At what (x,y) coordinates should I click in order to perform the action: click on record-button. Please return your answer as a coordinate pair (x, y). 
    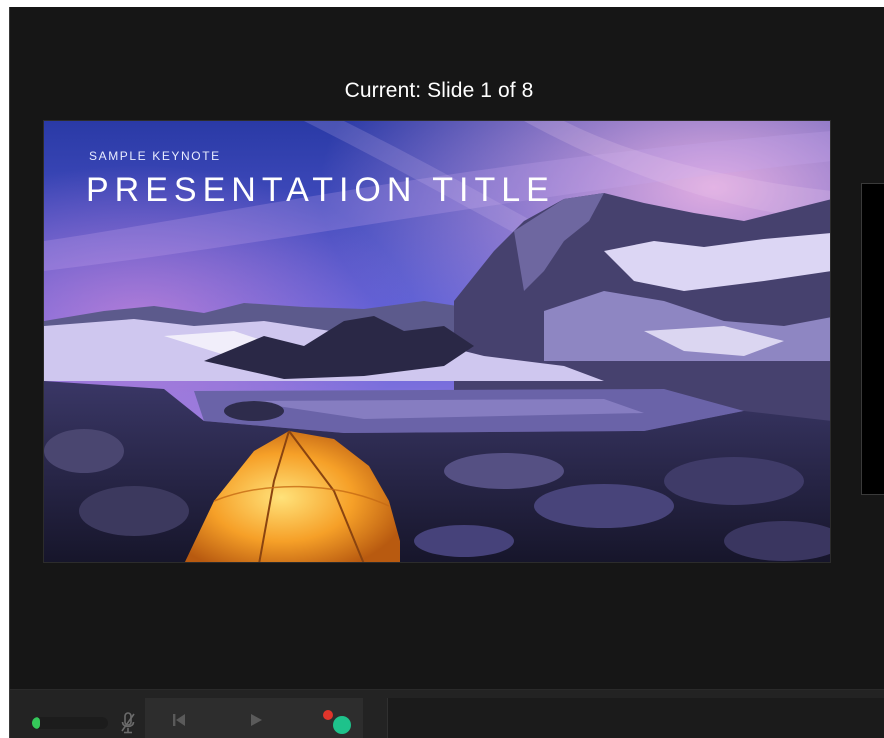
    Looking at the image, I should click on (338, 721).